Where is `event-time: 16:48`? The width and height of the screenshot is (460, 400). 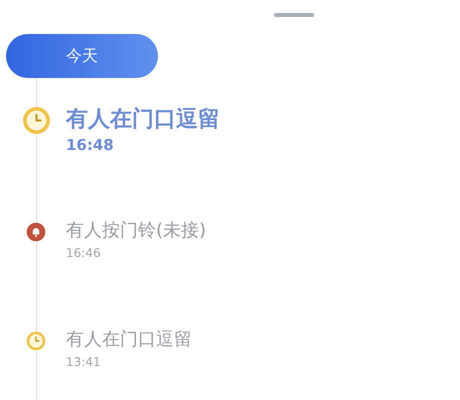
event-time: 16:48 is located at coordinates (90, 145).